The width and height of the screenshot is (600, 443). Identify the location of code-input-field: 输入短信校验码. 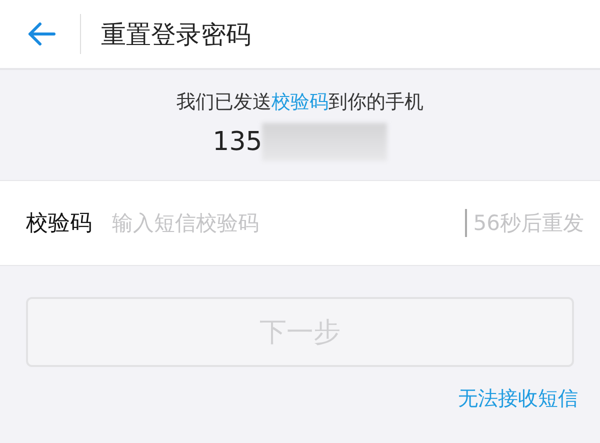
(288, 223).